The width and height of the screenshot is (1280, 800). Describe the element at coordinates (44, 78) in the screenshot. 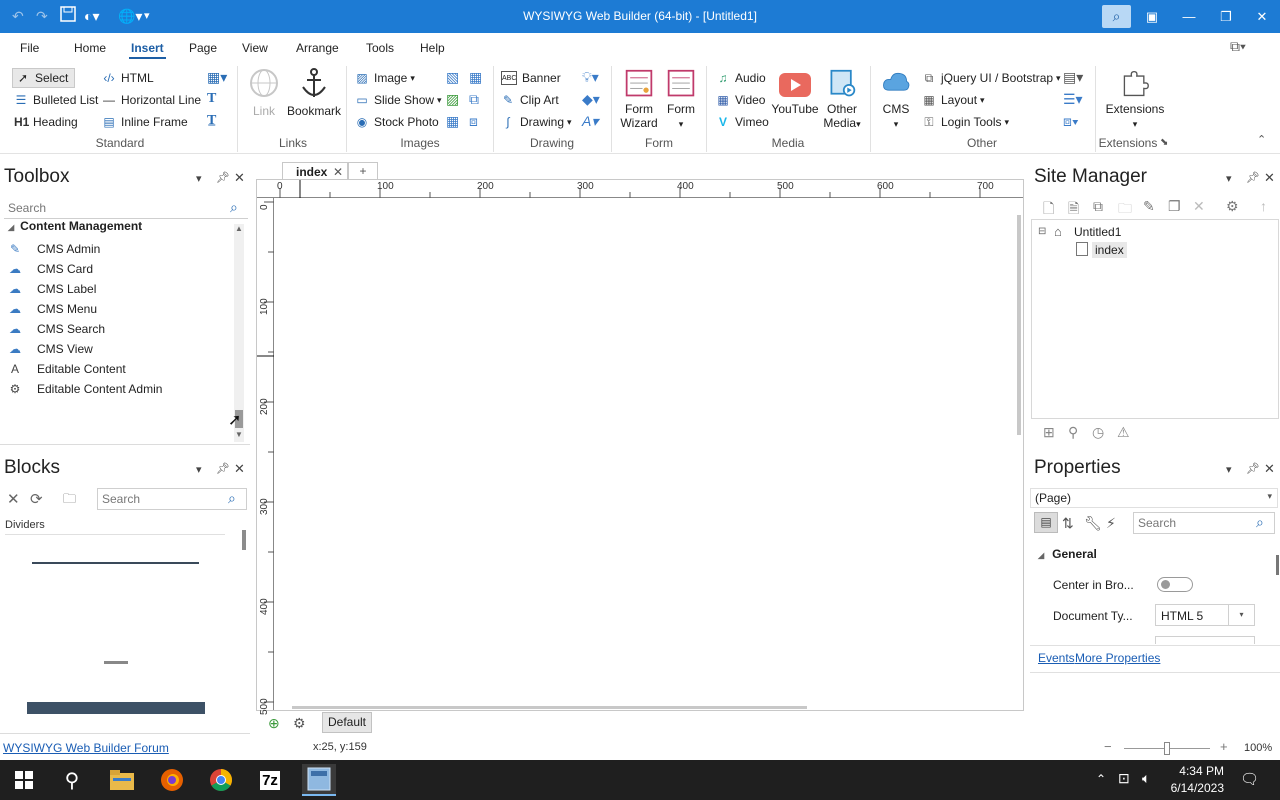

I see `select-tool: ➚ Select` at that location.